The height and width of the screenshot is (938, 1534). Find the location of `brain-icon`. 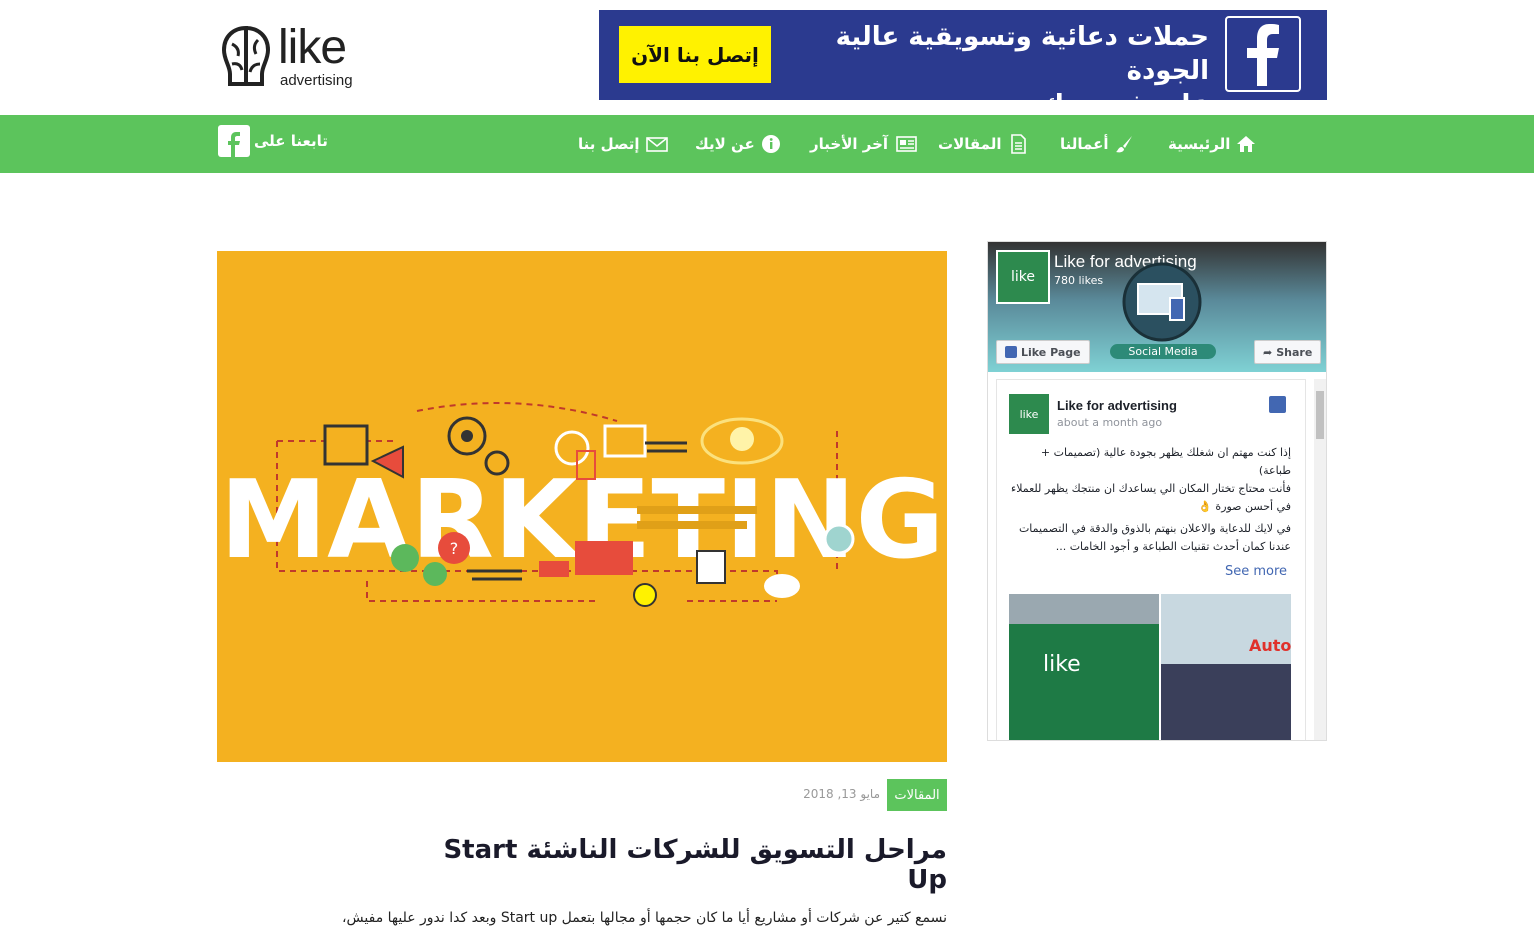

brain-icon is located at coordinates (246, 55).